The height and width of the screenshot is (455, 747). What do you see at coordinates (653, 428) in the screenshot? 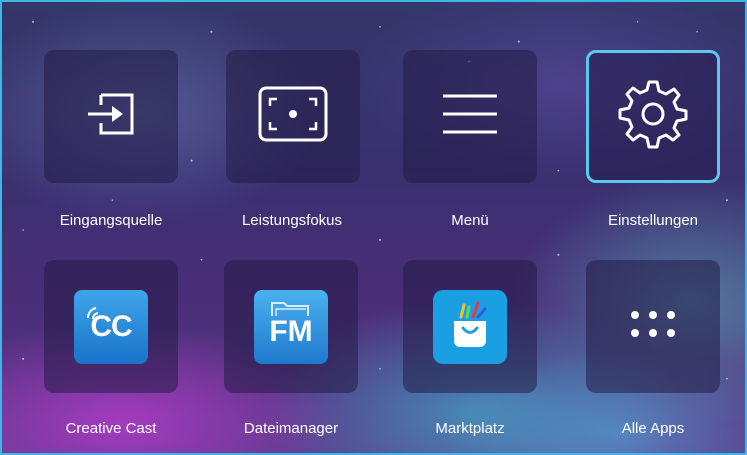
I see `tile-label-all-apps: Alle Apps` at bounding box center [653, 428].